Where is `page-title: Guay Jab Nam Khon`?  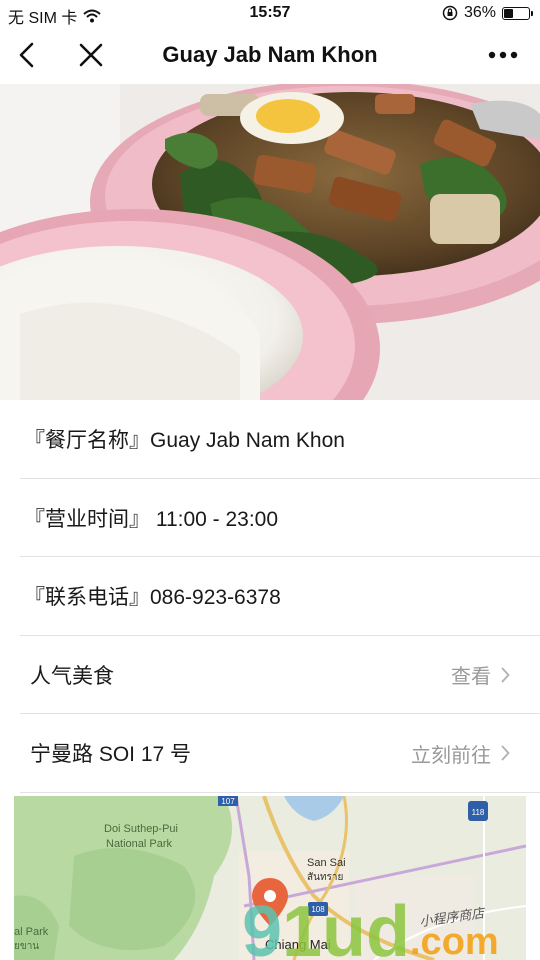 page-title: Guay Jab Nam Khon is located at coordinates (270, 54).